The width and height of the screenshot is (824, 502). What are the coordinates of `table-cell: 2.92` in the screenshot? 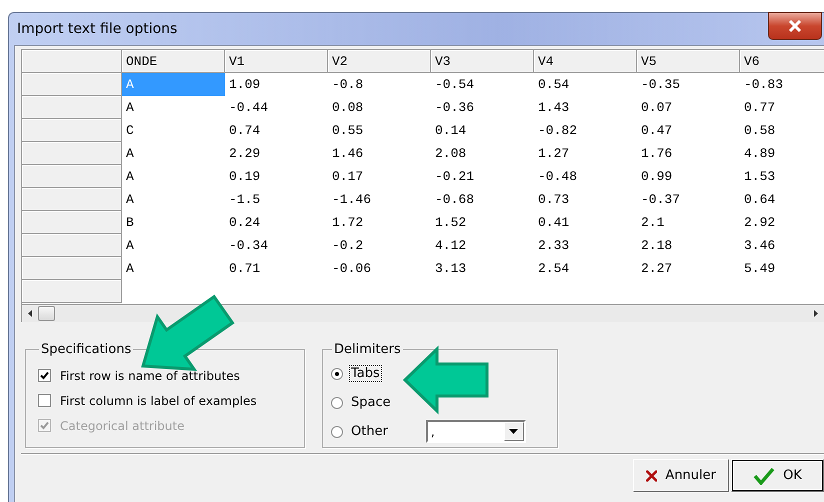 It's located at (782, 222).